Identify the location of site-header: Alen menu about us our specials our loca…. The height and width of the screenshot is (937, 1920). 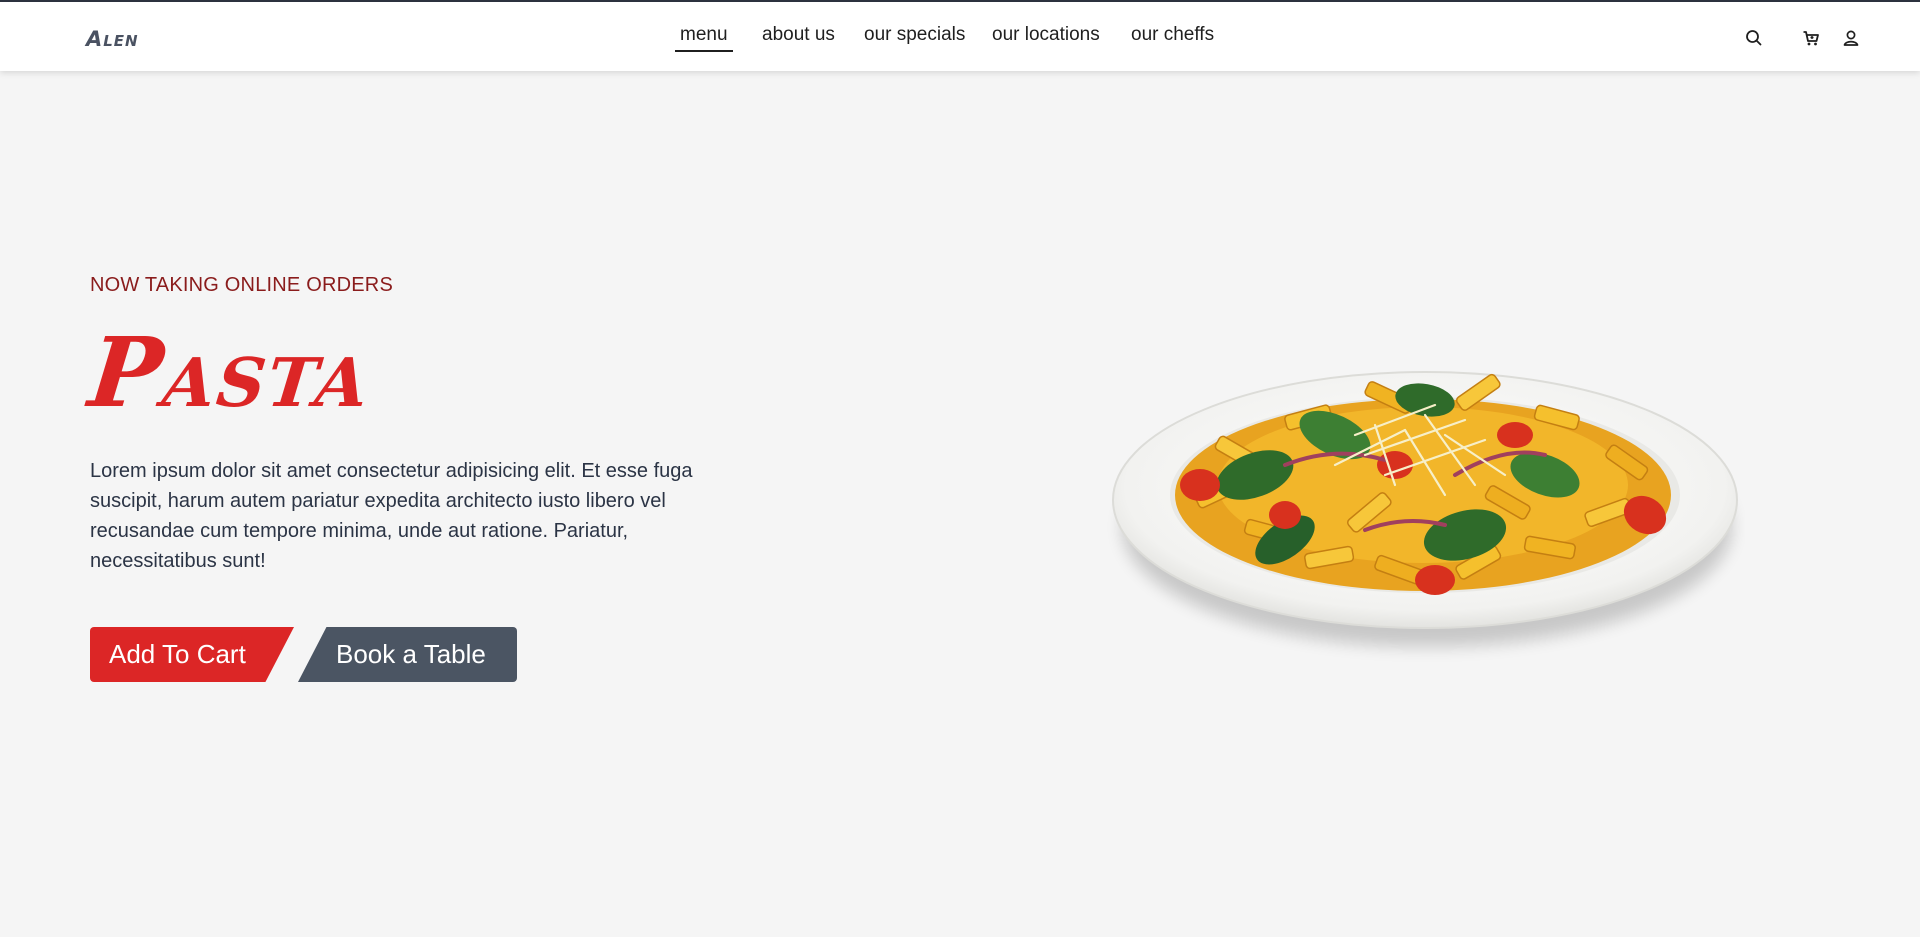
(960, 36).